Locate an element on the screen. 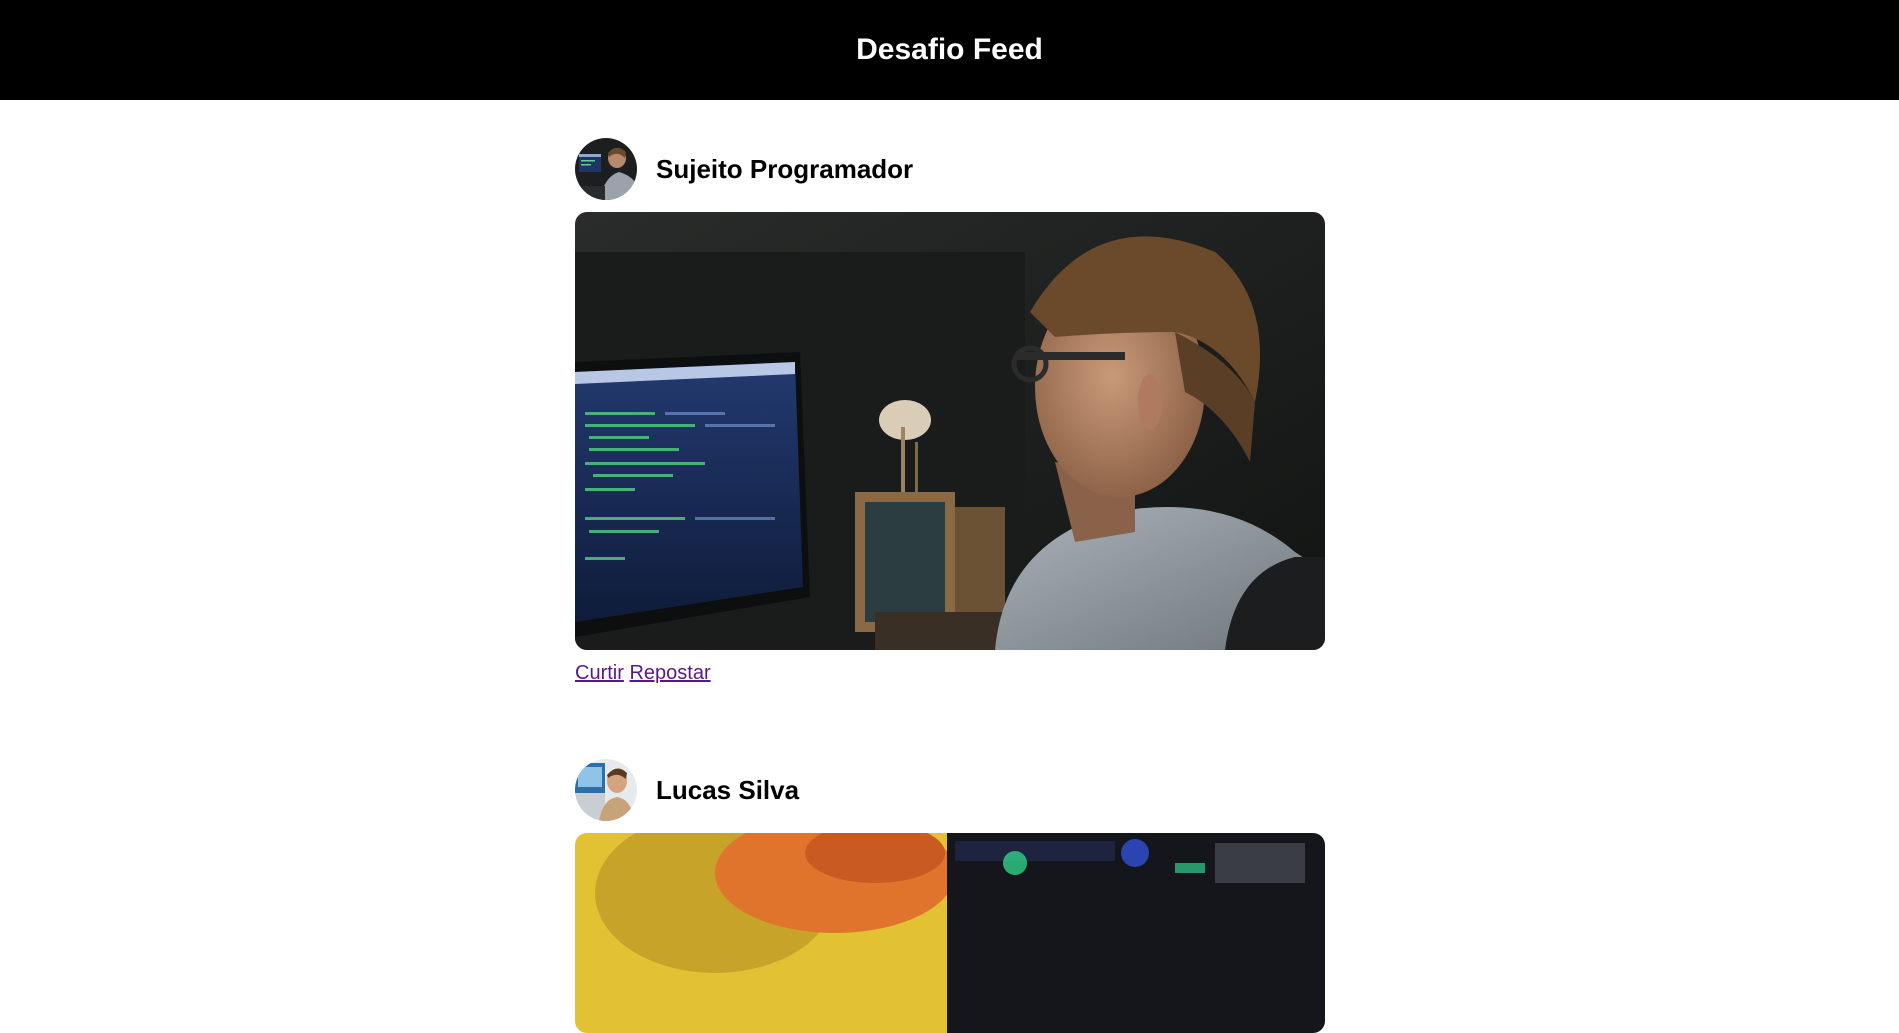 The height and width of the screenshot is (1033, 1899). post-header: Sujeito Programador is located at coordinates (950, 169).